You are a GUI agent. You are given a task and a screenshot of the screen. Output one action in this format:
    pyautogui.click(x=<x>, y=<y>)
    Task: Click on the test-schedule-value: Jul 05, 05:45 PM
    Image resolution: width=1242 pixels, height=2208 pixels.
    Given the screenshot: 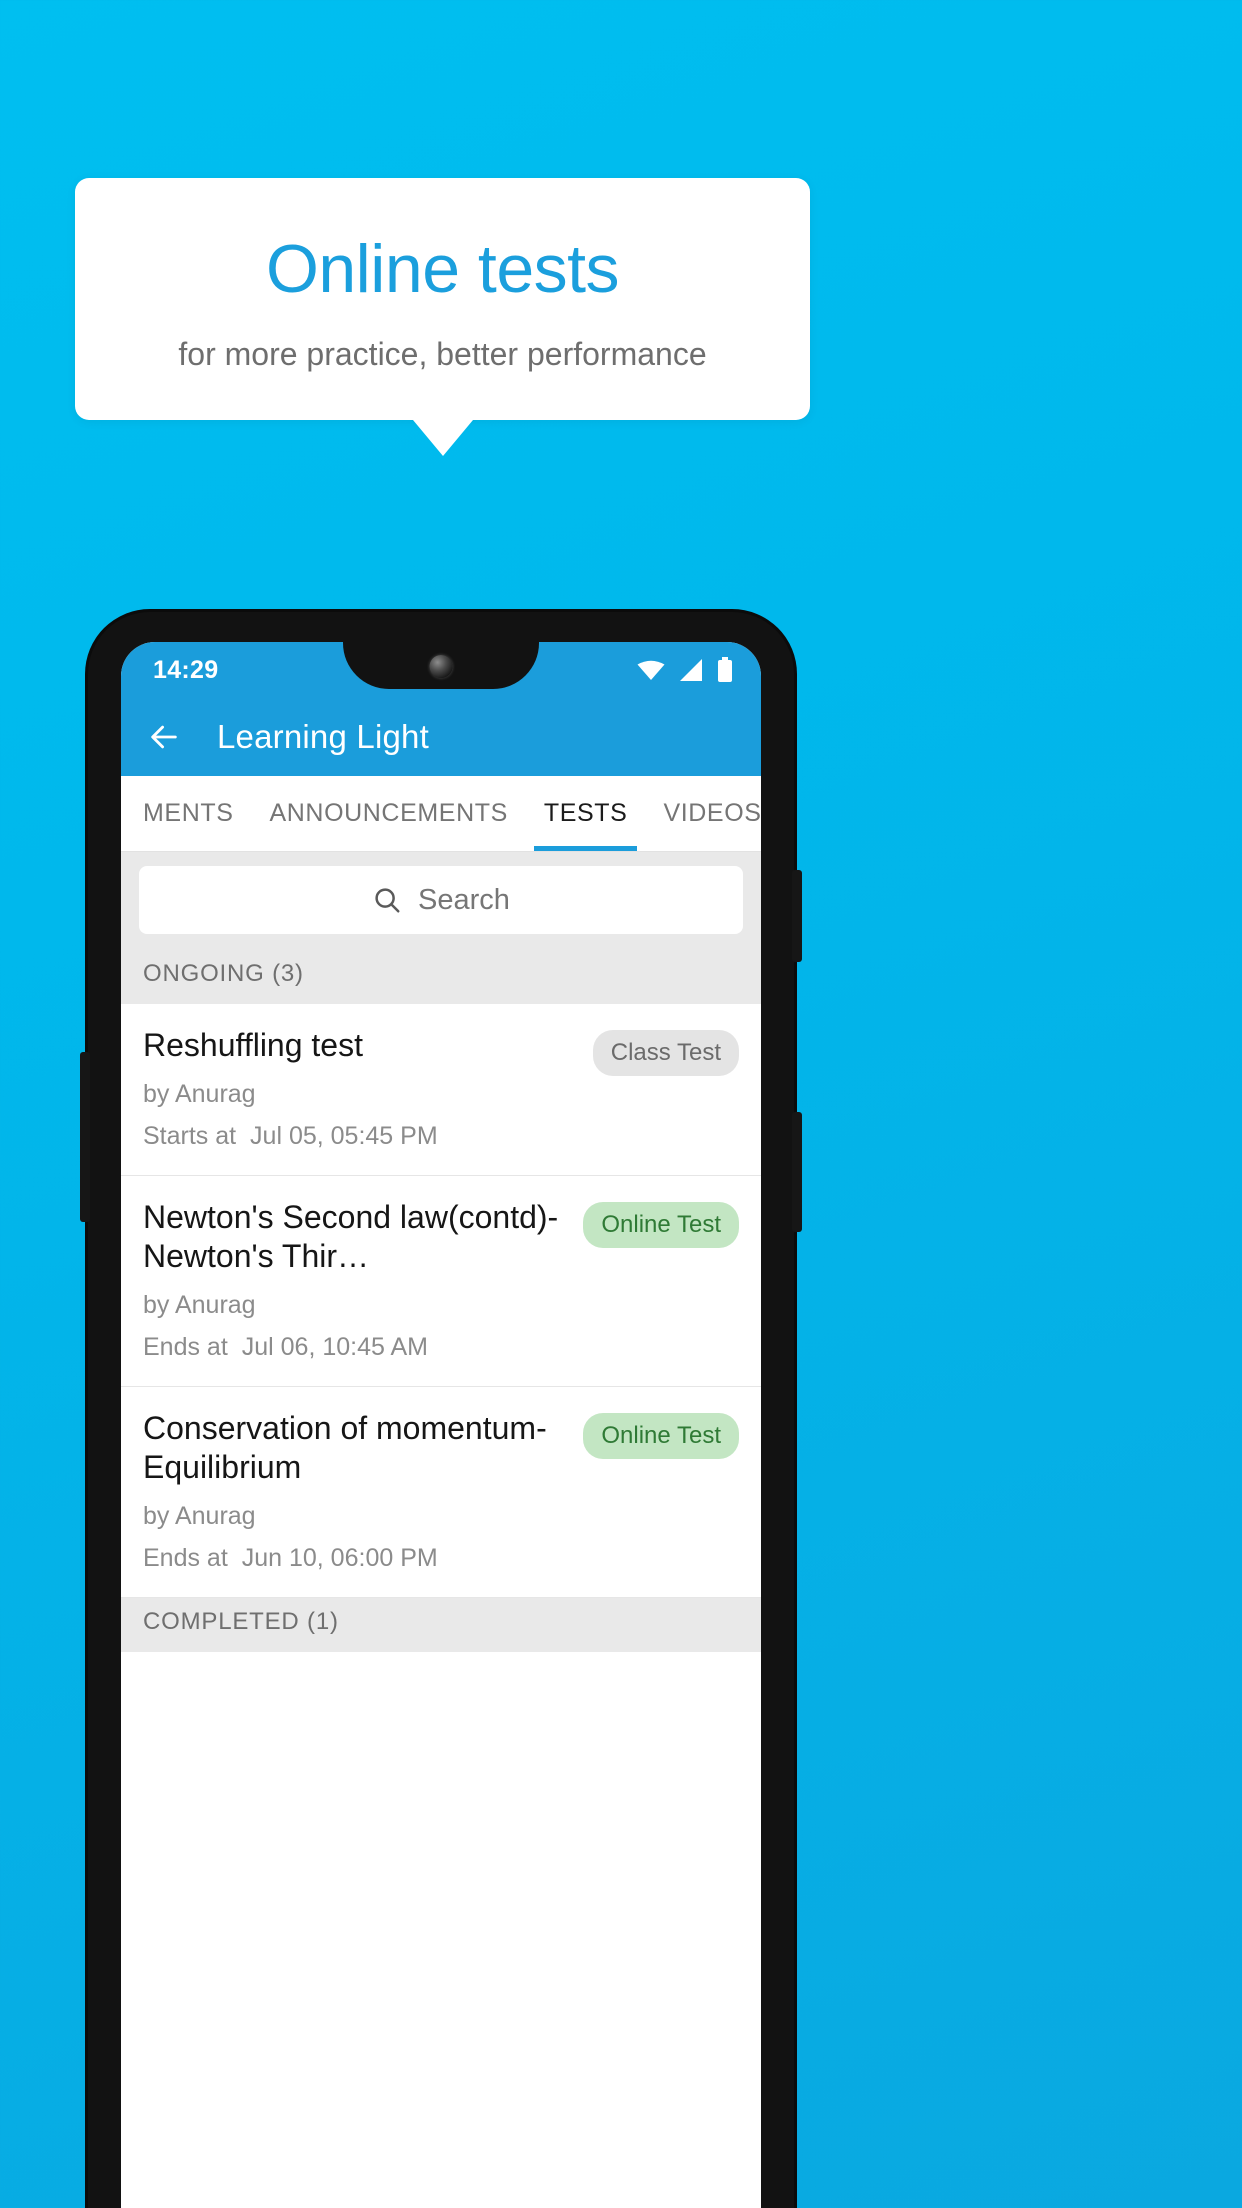 What is the action you would take?
    pyautogui.click(x=344, y=1136)
    